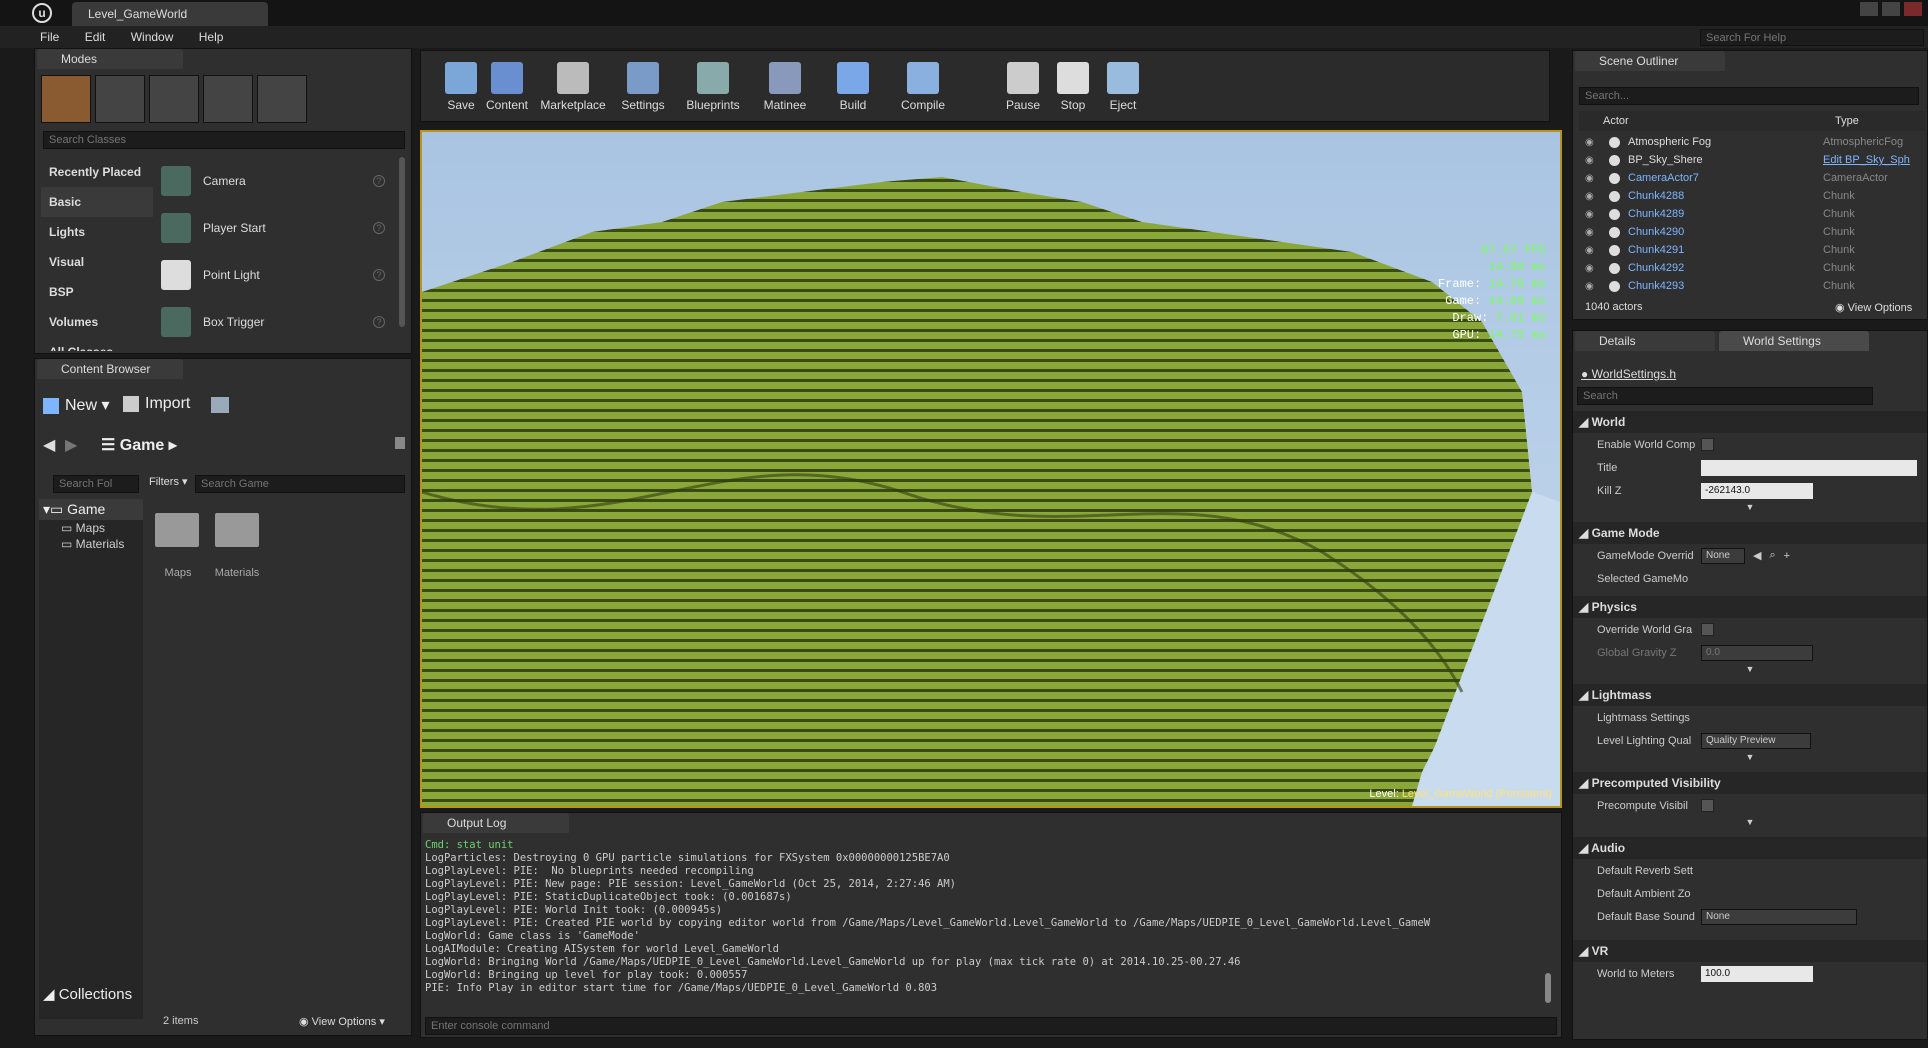 Image resolution: width=1928 pixels, height=1048 pixels. What do you see at coordinates (275, 321) in the screenshot?
I see `place-item-box-trigger: Box Trigger?` at bounding box center [275, 321].